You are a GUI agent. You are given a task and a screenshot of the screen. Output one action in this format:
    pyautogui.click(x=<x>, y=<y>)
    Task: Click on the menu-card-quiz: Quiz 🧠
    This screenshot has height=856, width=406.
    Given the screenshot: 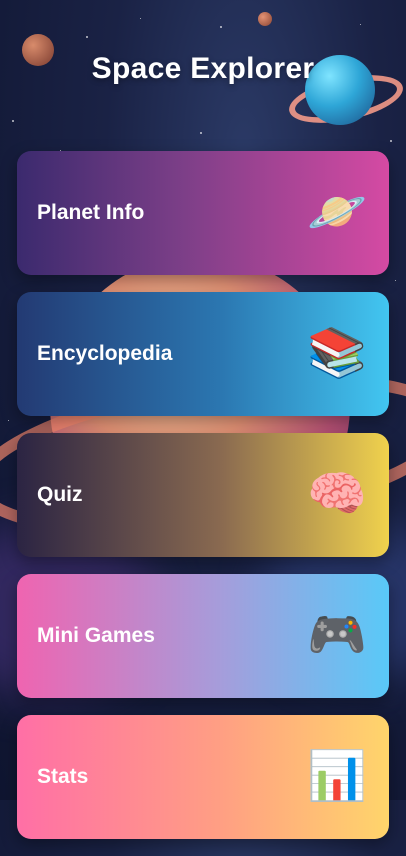 What is the action you would take?
    pyautogui.click(x=203, y=495)
    